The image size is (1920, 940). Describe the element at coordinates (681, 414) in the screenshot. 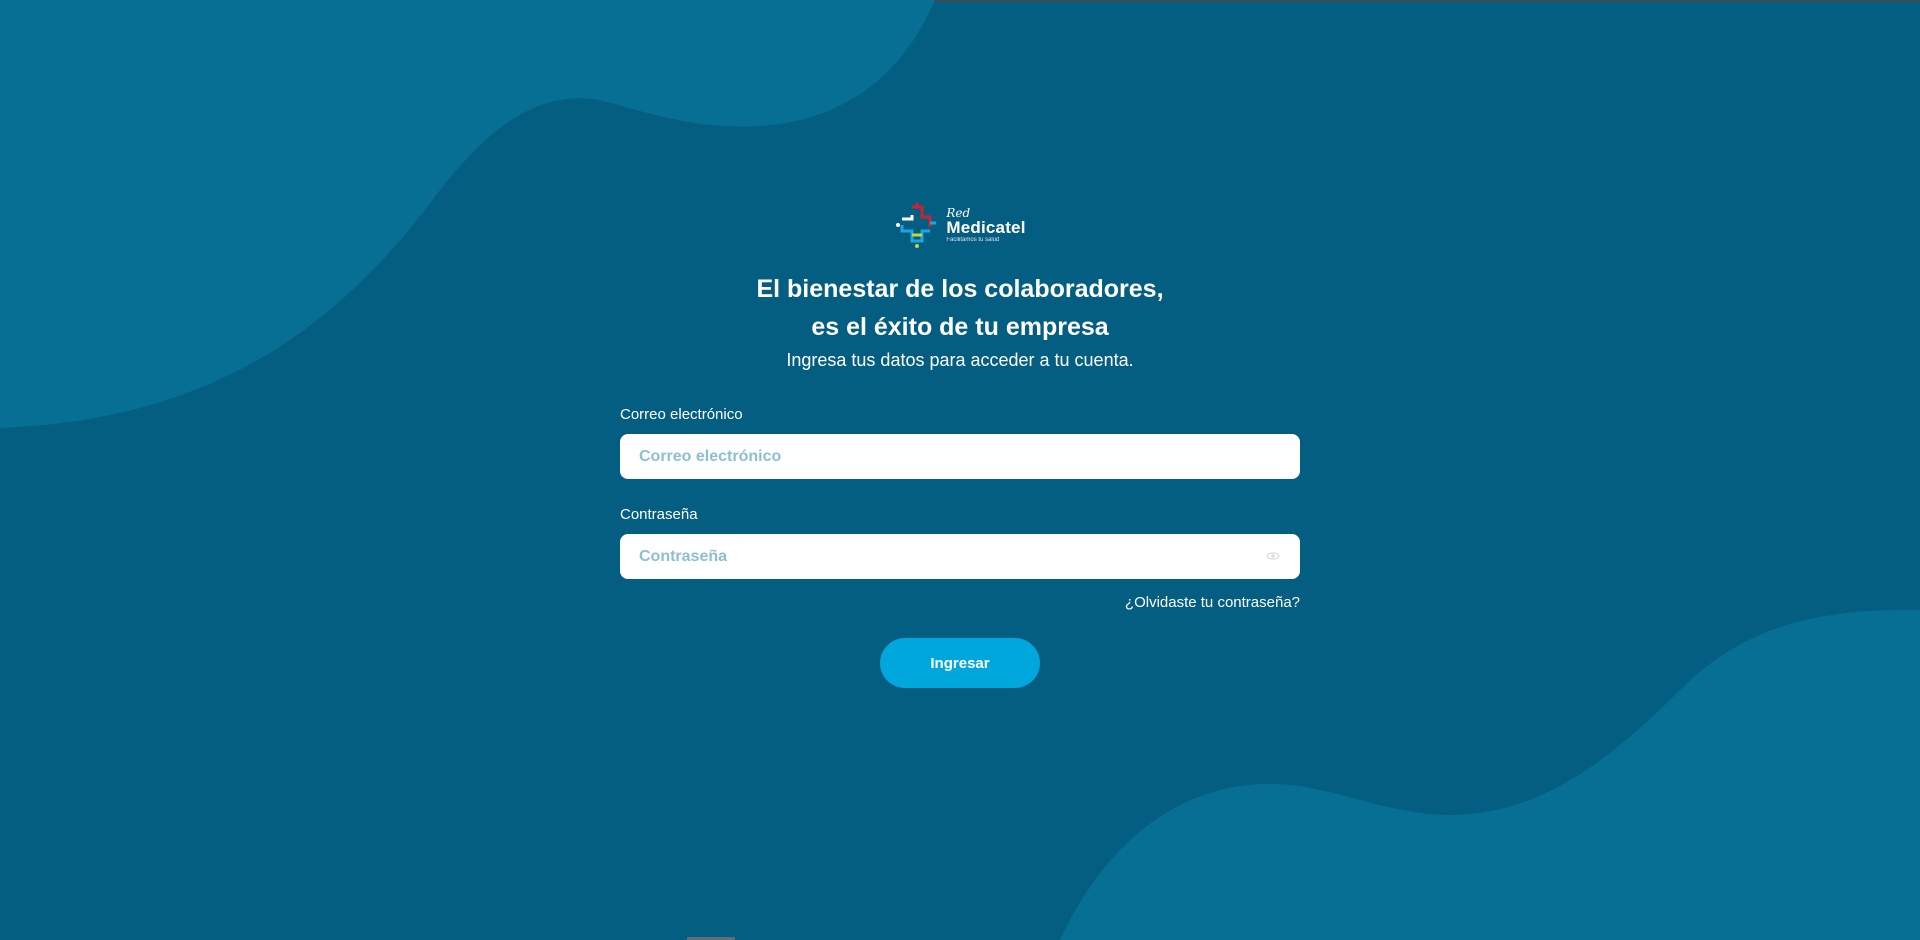

I see `email-label: Correo electrónico` at that location.